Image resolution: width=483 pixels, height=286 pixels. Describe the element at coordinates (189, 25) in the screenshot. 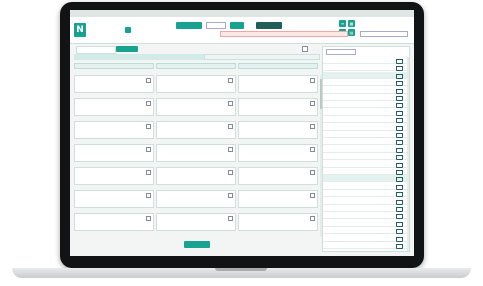

I see `select-button` at that location.